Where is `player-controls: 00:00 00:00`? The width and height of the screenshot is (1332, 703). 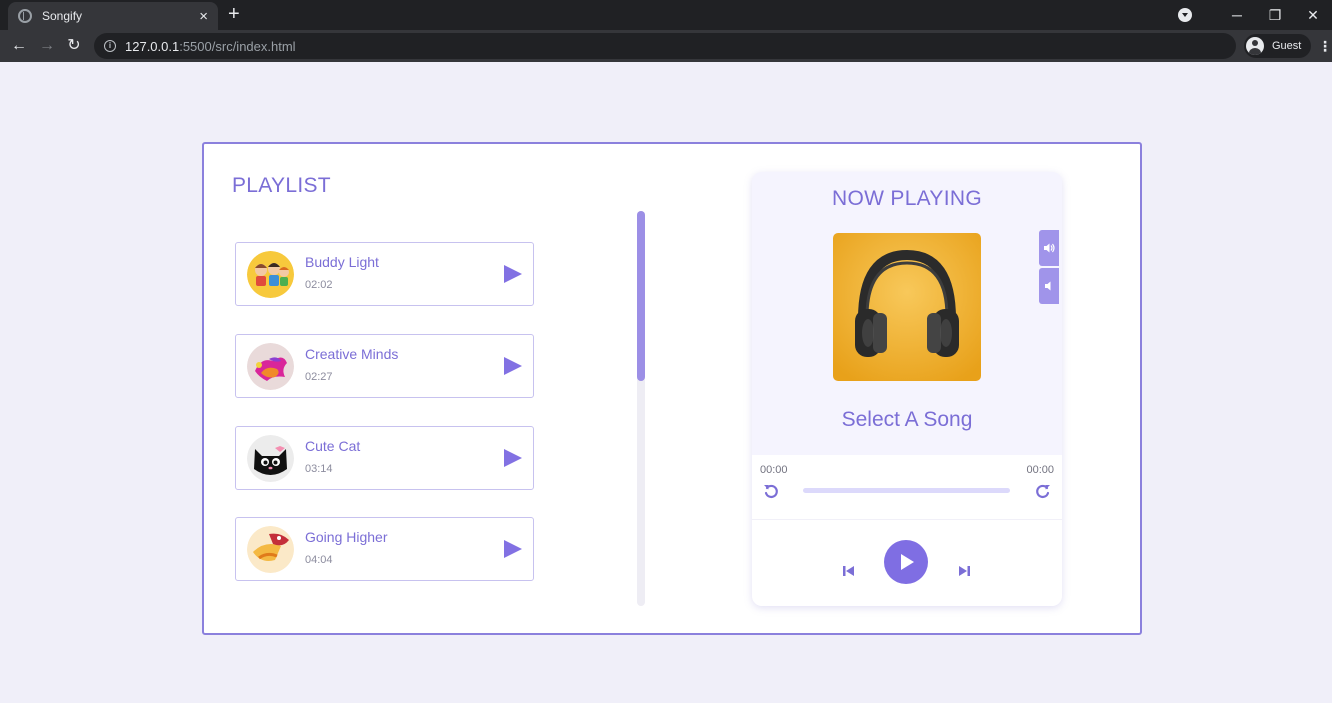 player-controls: 00:00 00:00 is located at coordinates (907, 530).